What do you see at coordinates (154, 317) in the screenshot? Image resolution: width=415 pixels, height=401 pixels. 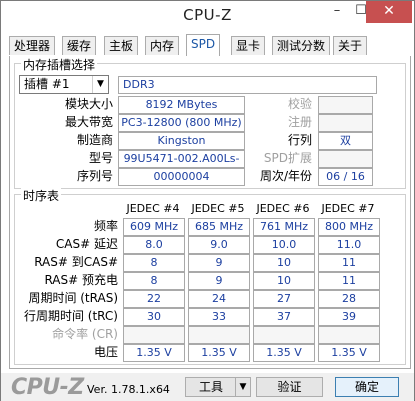 I see `timing-value-field: 30` at bounding box center [154, 317].